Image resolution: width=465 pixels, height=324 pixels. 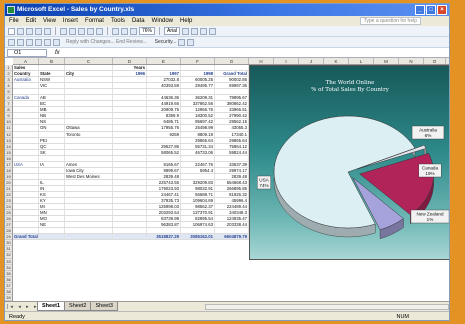 I want to click on row-header: 16, so click(x=8, y=159).